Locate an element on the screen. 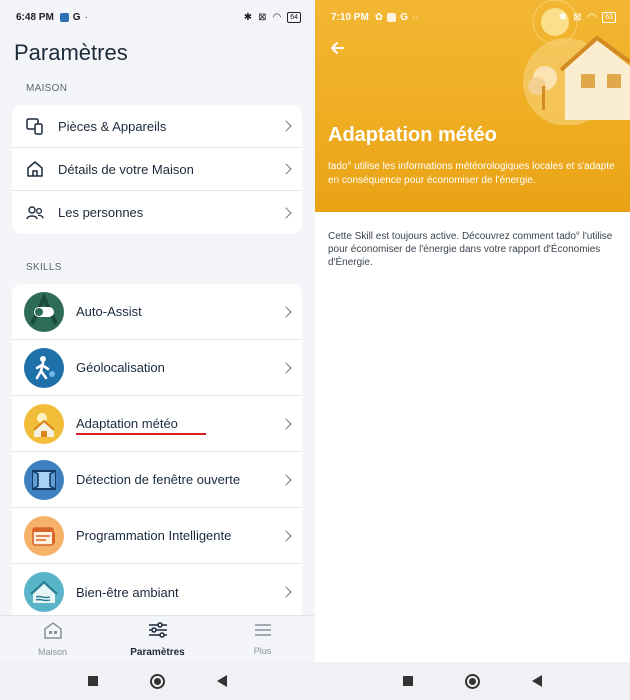 The image size is (630, 700). maison-item-label: Les personnes is located at coordinates (101, 212).